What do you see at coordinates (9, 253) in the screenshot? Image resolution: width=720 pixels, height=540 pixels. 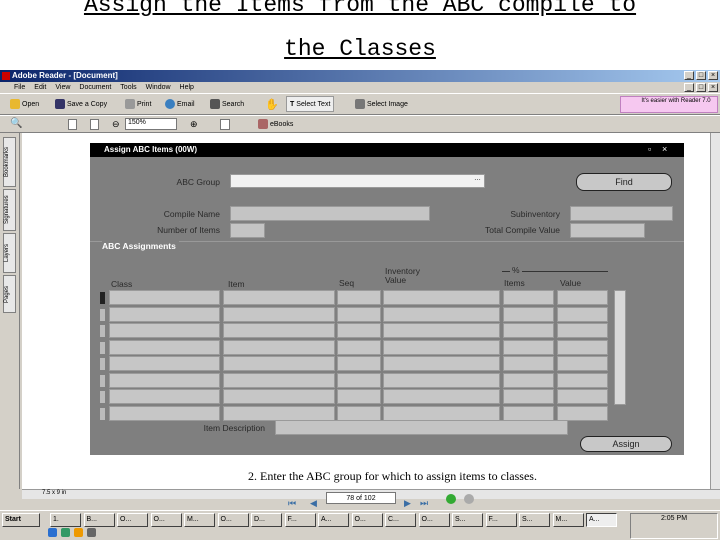 I see `tab-layers: Layers` at bounding box center [9, 253].